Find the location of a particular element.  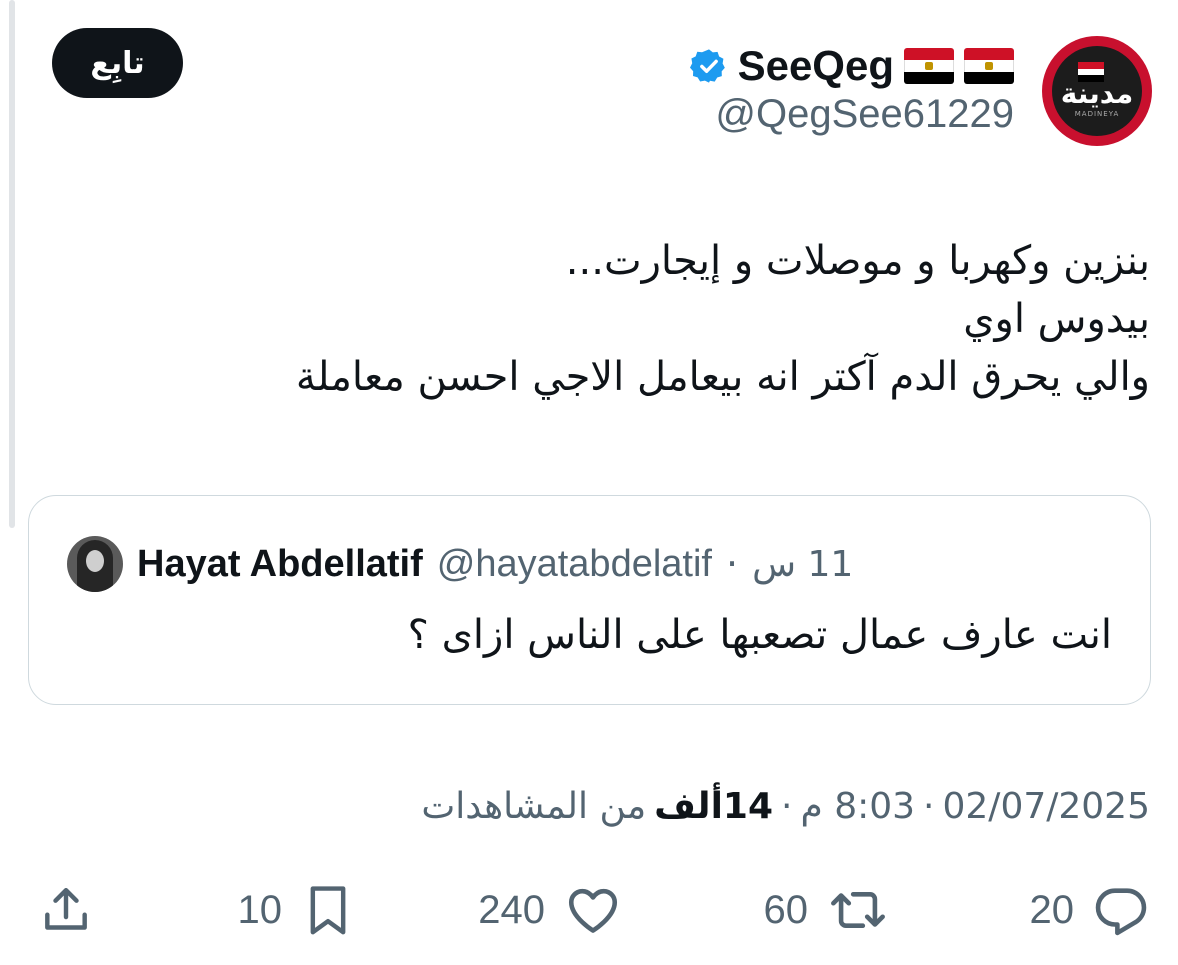

bookmark-count: 10 is located at coordinates (260, 909).